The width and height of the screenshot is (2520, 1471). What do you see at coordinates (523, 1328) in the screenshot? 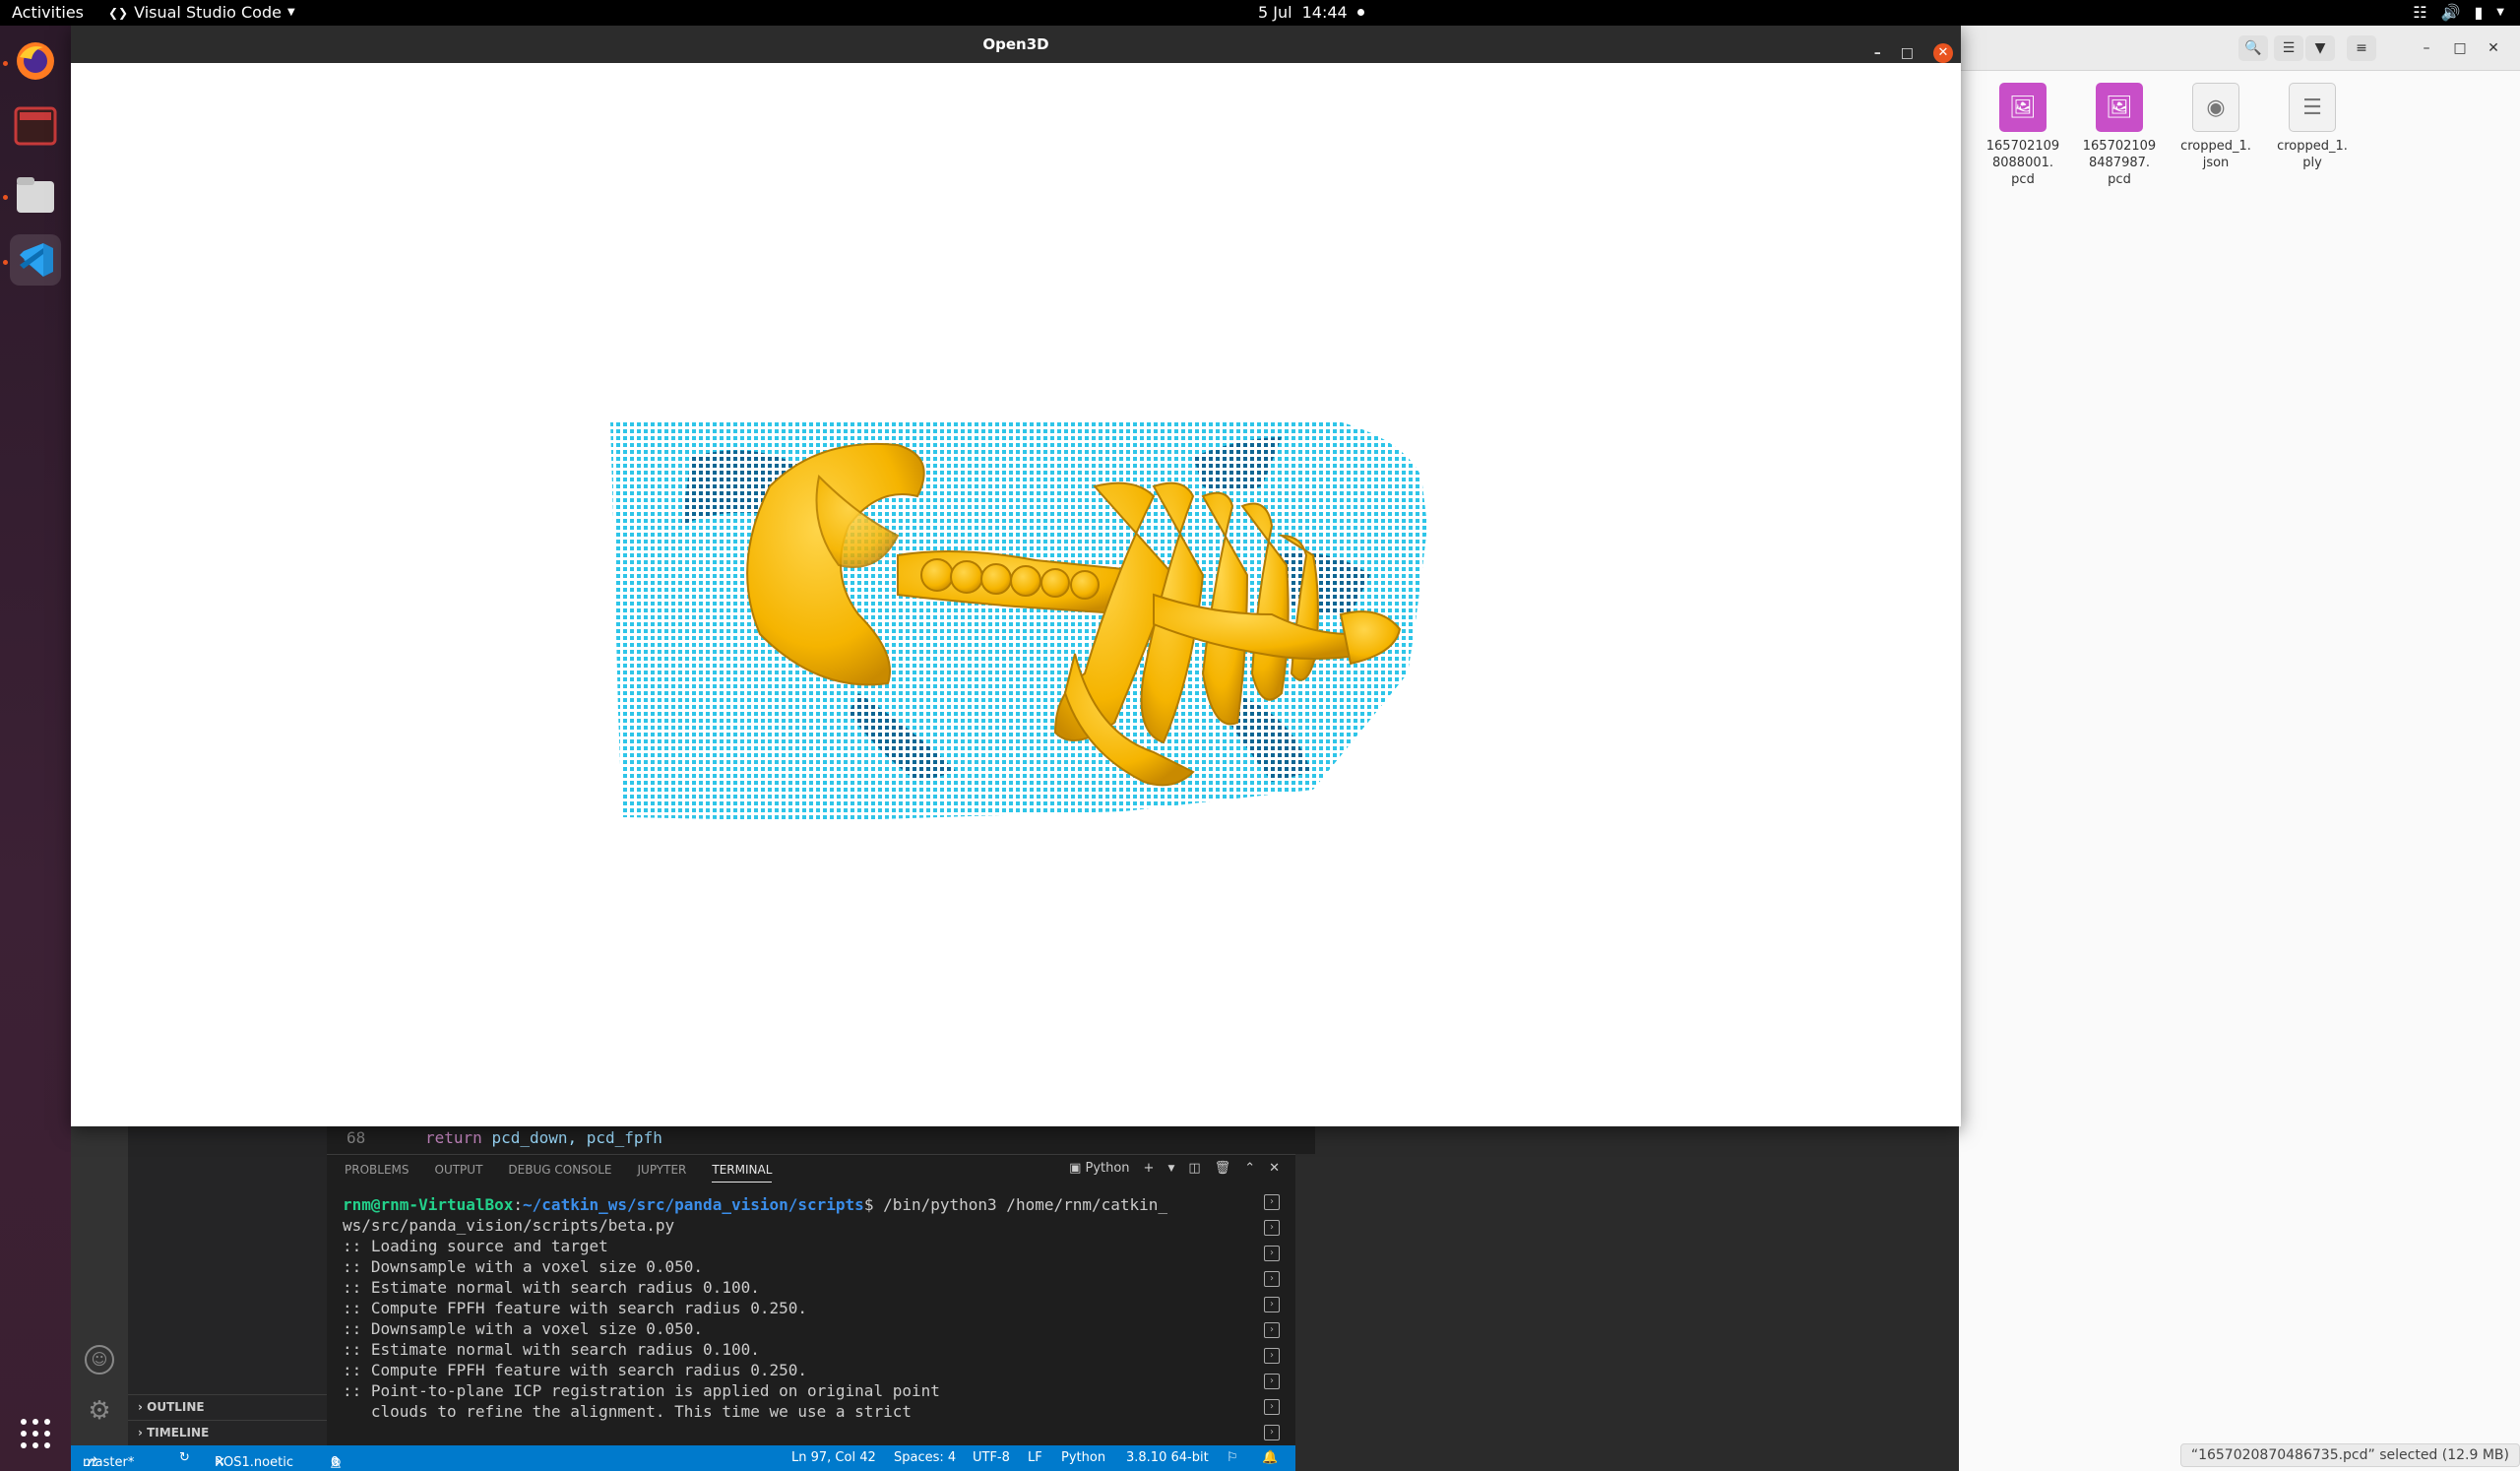
I see `terminal-line: :: Downsample with a voxel size 0.050.` at bounding box center [523, 1328].